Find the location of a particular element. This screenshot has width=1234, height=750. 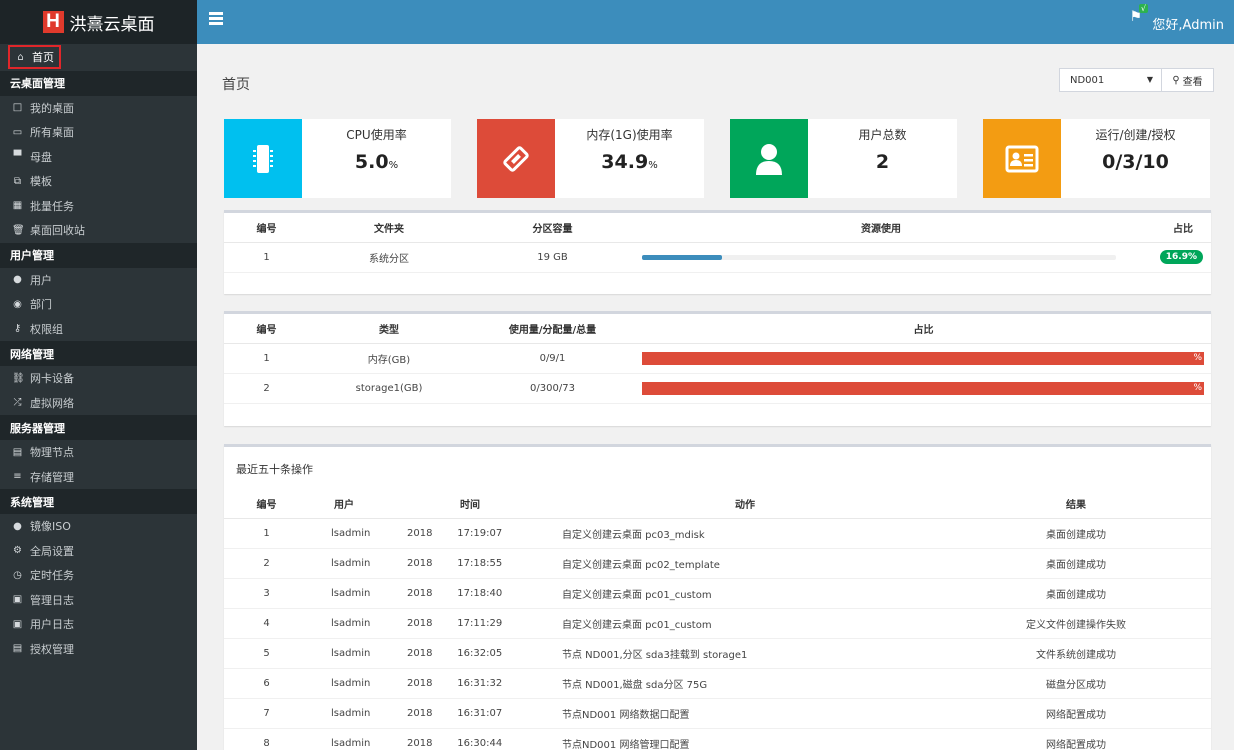

sidebar-item-label: 镜像ISO is located at coordinates (50, 527).